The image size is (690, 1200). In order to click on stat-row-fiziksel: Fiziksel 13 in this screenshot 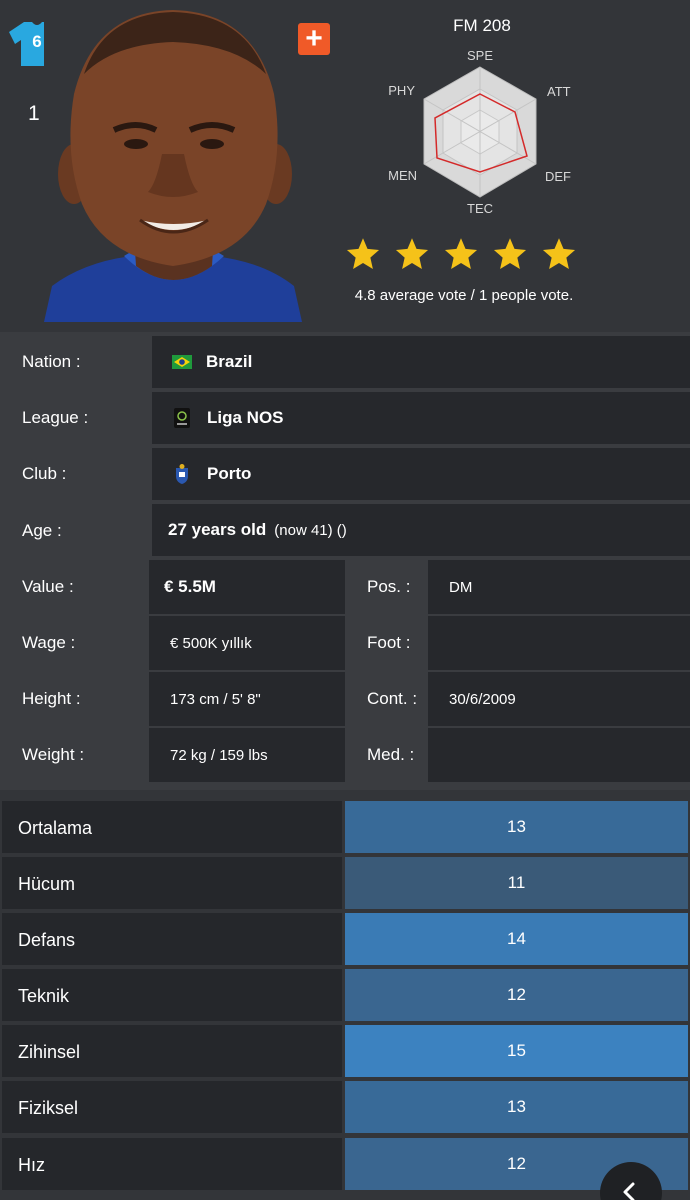, I will do `click(345, 1107)`.